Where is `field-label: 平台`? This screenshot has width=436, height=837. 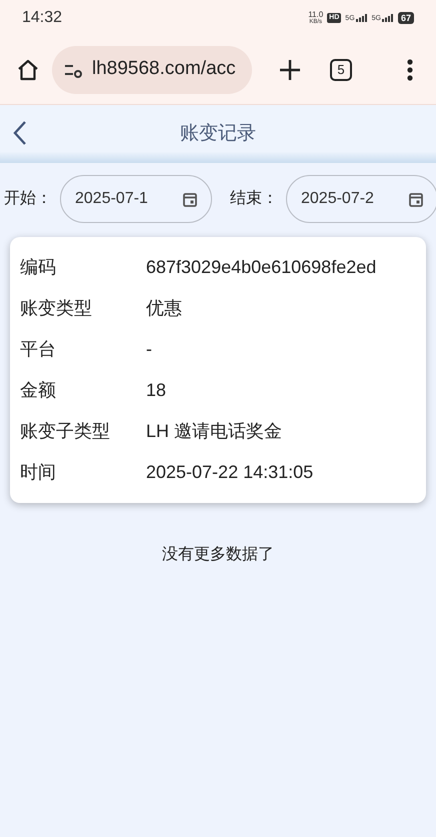 field-label: 平台 is located at coordinates (38, 349).